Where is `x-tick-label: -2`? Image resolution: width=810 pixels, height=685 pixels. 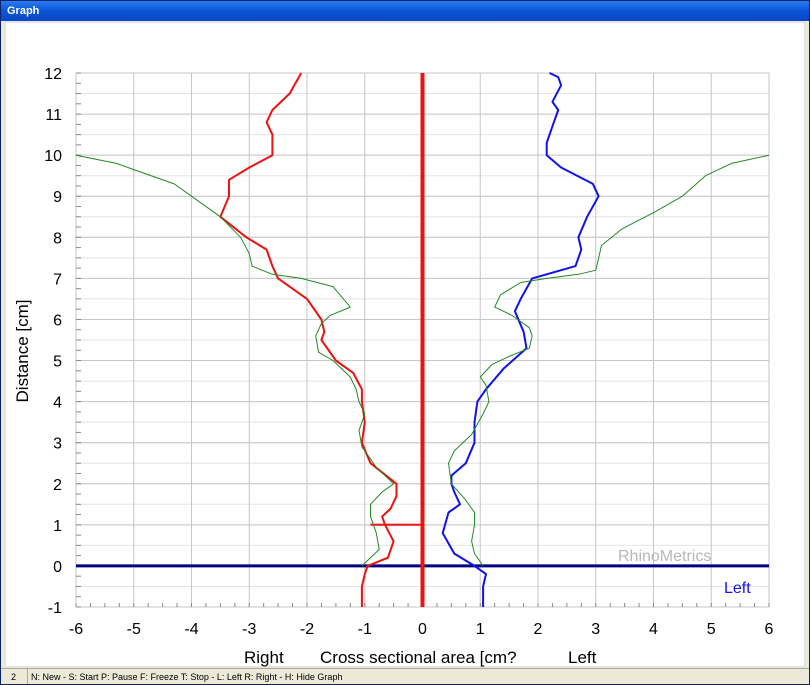 x-tick-label: -2 is located at coordinates (307, 629).